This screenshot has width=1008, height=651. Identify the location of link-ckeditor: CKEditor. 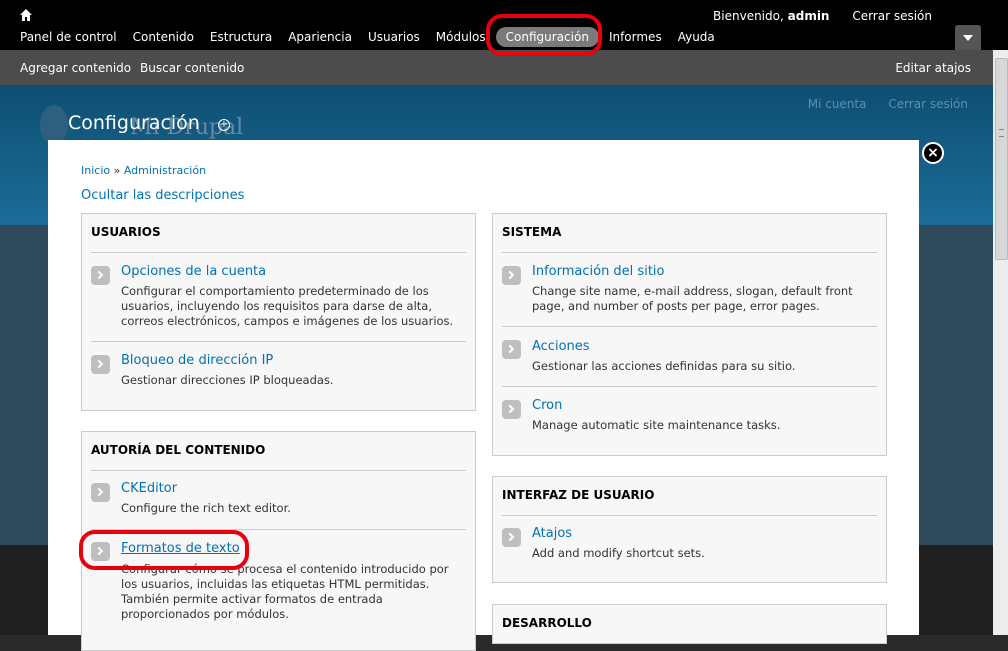
(149, 488).